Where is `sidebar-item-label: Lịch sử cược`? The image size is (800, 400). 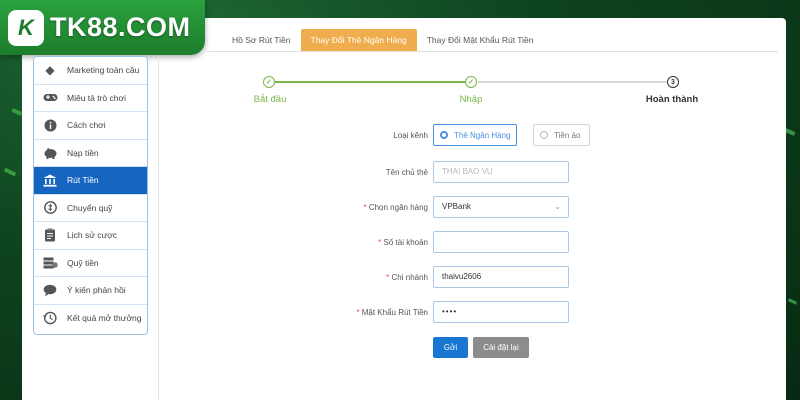 sidebar-item-label: Lịch sử cược is located at coordinates (92, 235).